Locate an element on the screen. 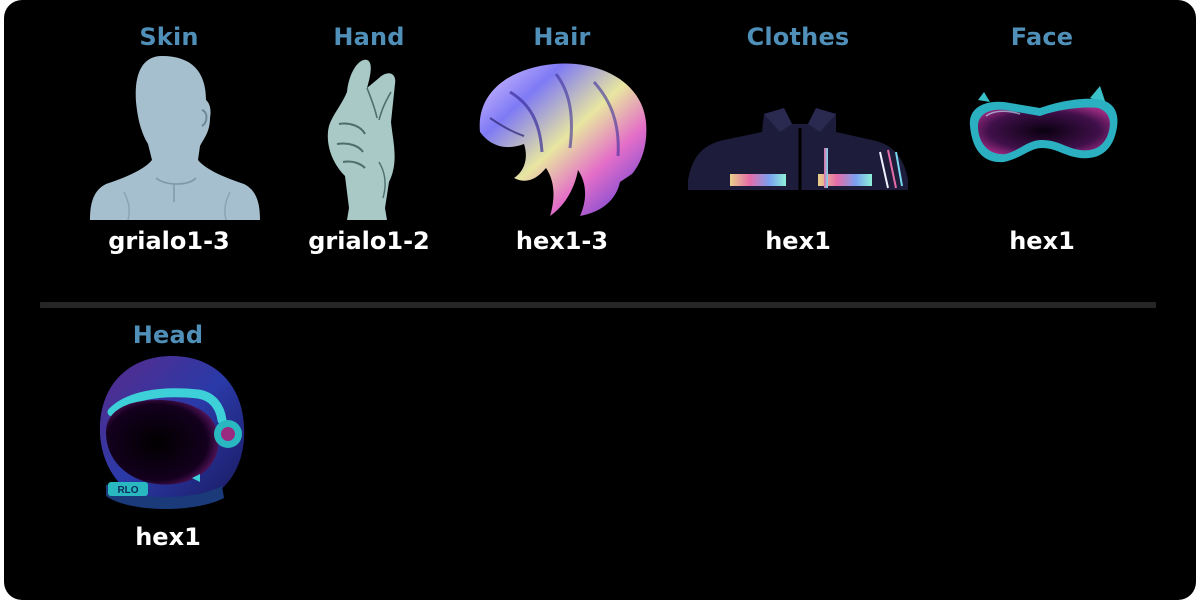 The image size is (1200, 600). trait-card-clothes: Clothes hex1 is located at coordinates (798, 139).